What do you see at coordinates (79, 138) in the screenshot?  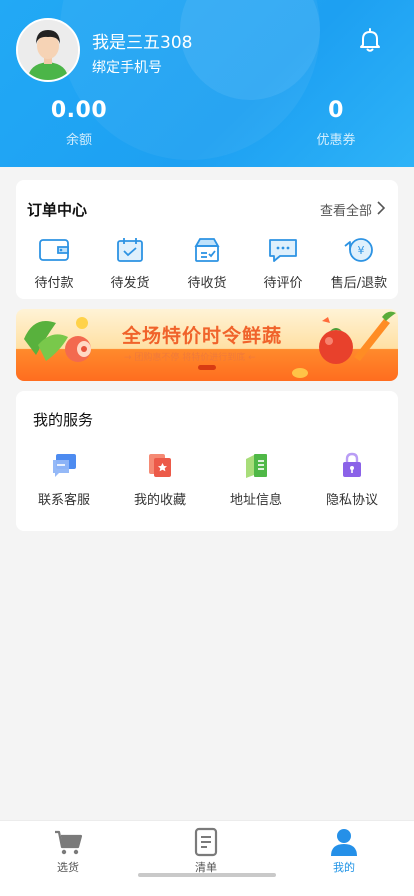 I see `balance-label: 余额` at bounding box center [79, 138].